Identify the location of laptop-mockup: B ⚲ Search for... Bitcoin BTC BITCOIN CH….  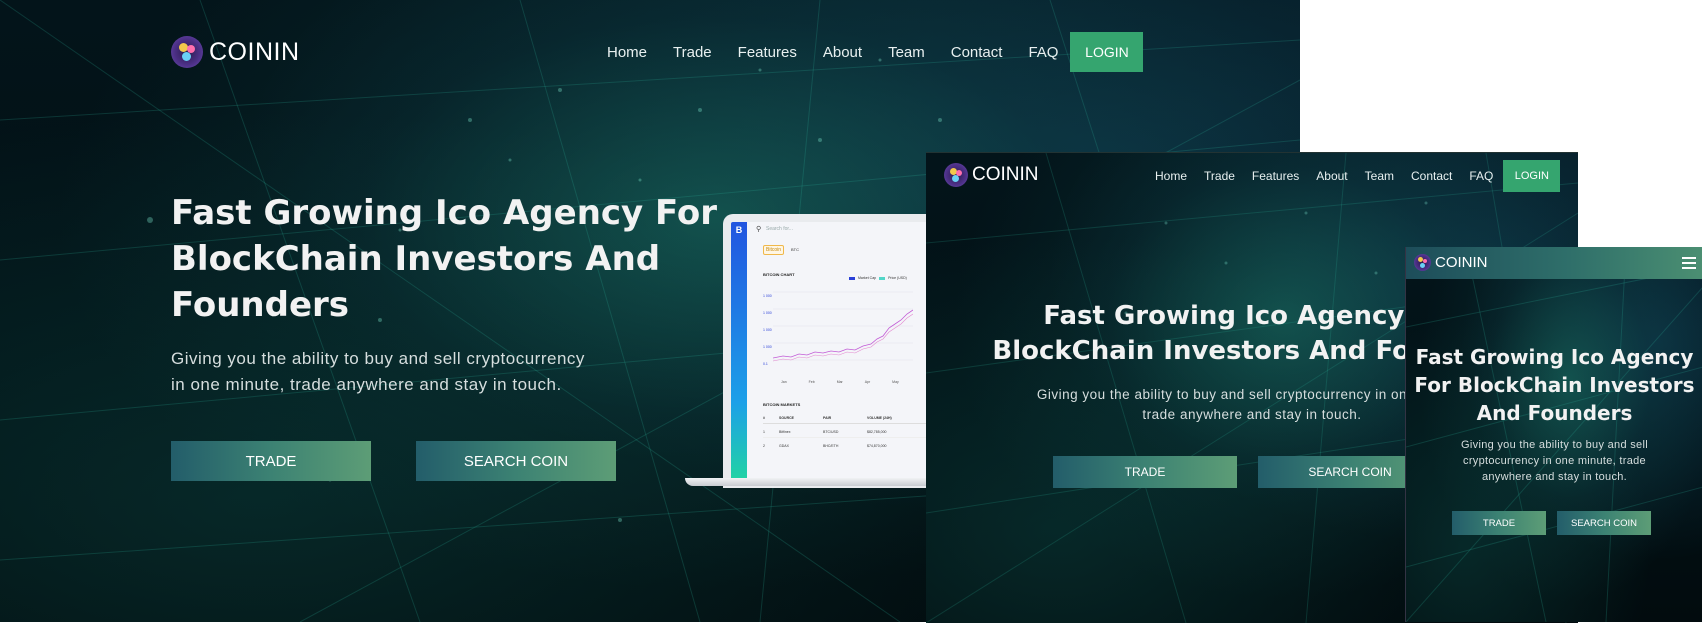
(838, 354).